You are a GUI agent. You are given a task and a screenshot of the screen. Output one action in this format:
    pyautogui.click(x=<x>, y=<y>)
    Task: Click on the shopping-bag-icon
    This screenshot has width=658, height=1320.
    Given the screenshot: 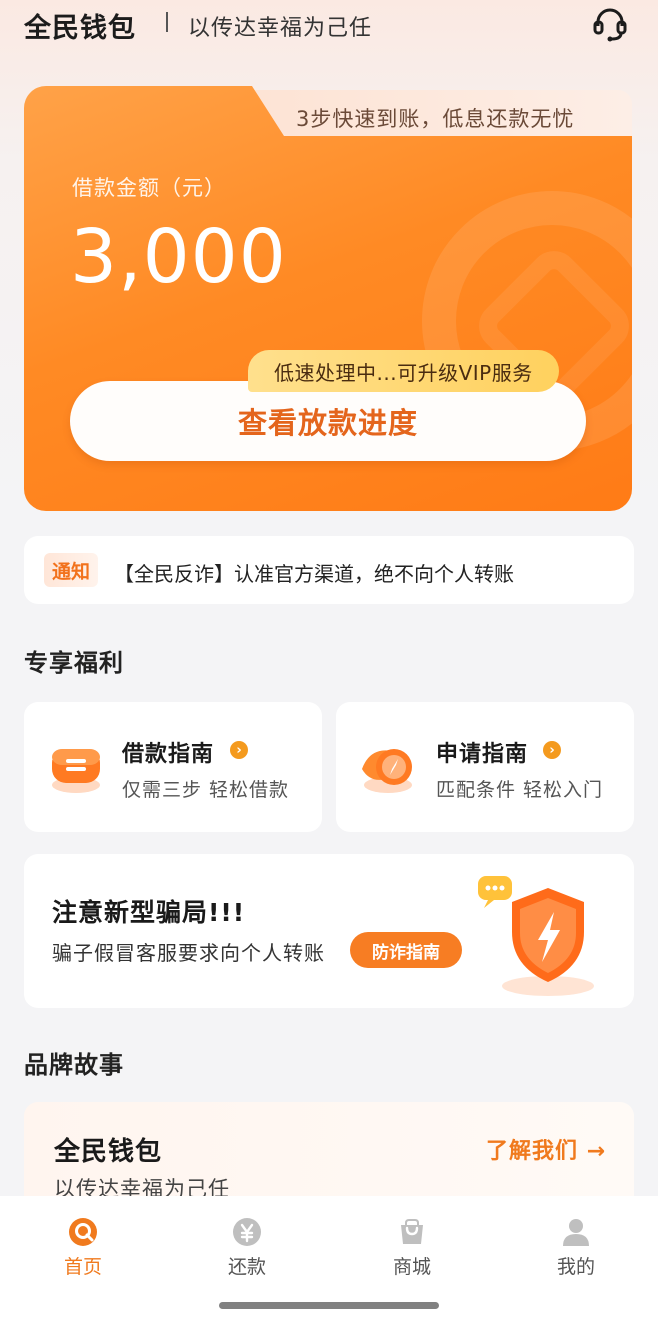 What is the action you would take?
    pyautogui.click(x=412, y=1231)
    